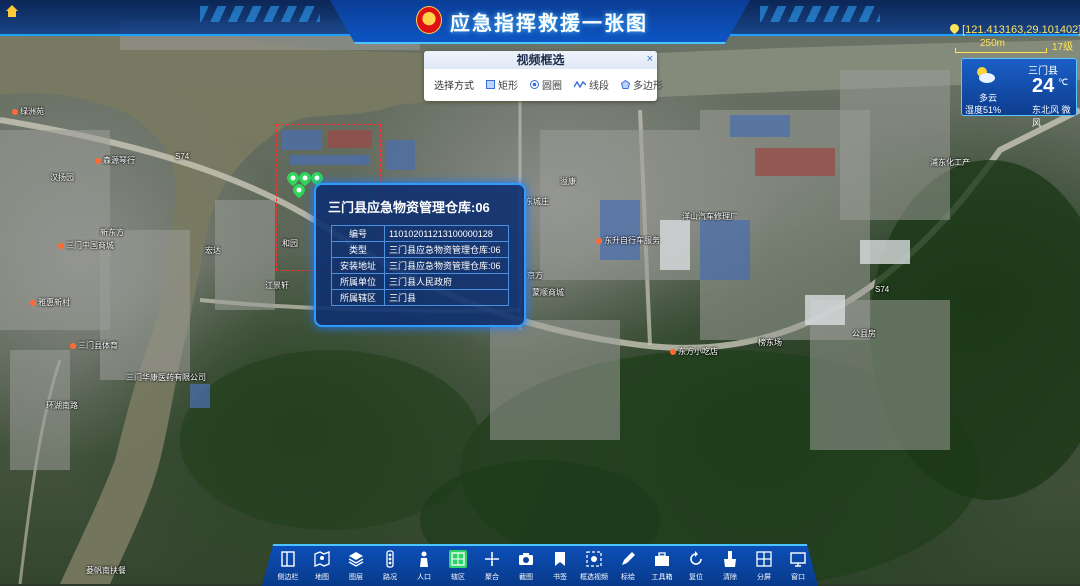 The height and width of the screenshot is (586, 1080). I want to click on rectangle-icon, so click(490, 84).